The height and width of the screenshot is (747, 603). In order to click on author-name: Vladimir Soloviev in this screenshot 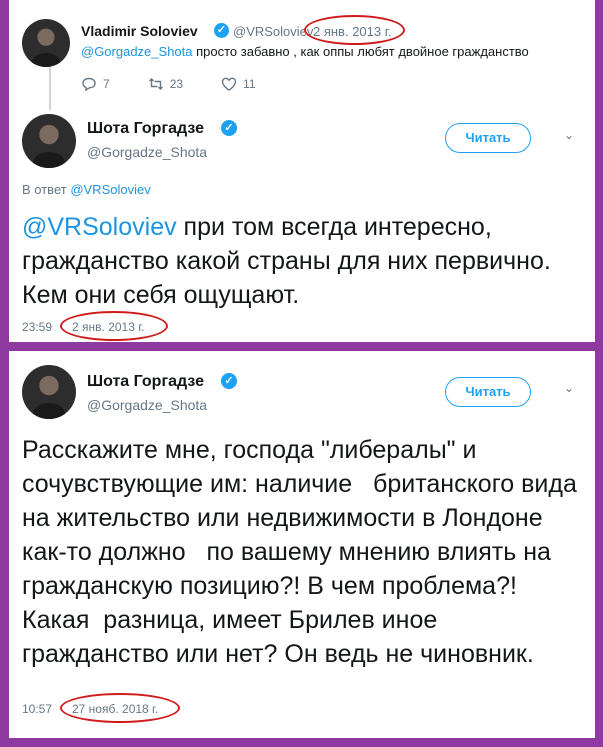, I will do `click(139, 31)`.